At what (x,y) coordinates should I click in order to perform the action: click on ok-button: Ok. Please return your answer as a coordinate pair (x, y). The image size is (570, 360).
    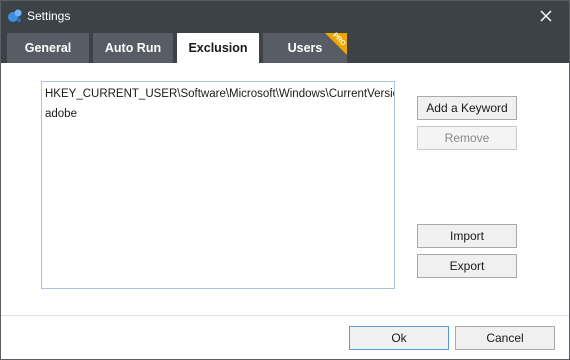
    Looking at the image, I should click on (399, 338).